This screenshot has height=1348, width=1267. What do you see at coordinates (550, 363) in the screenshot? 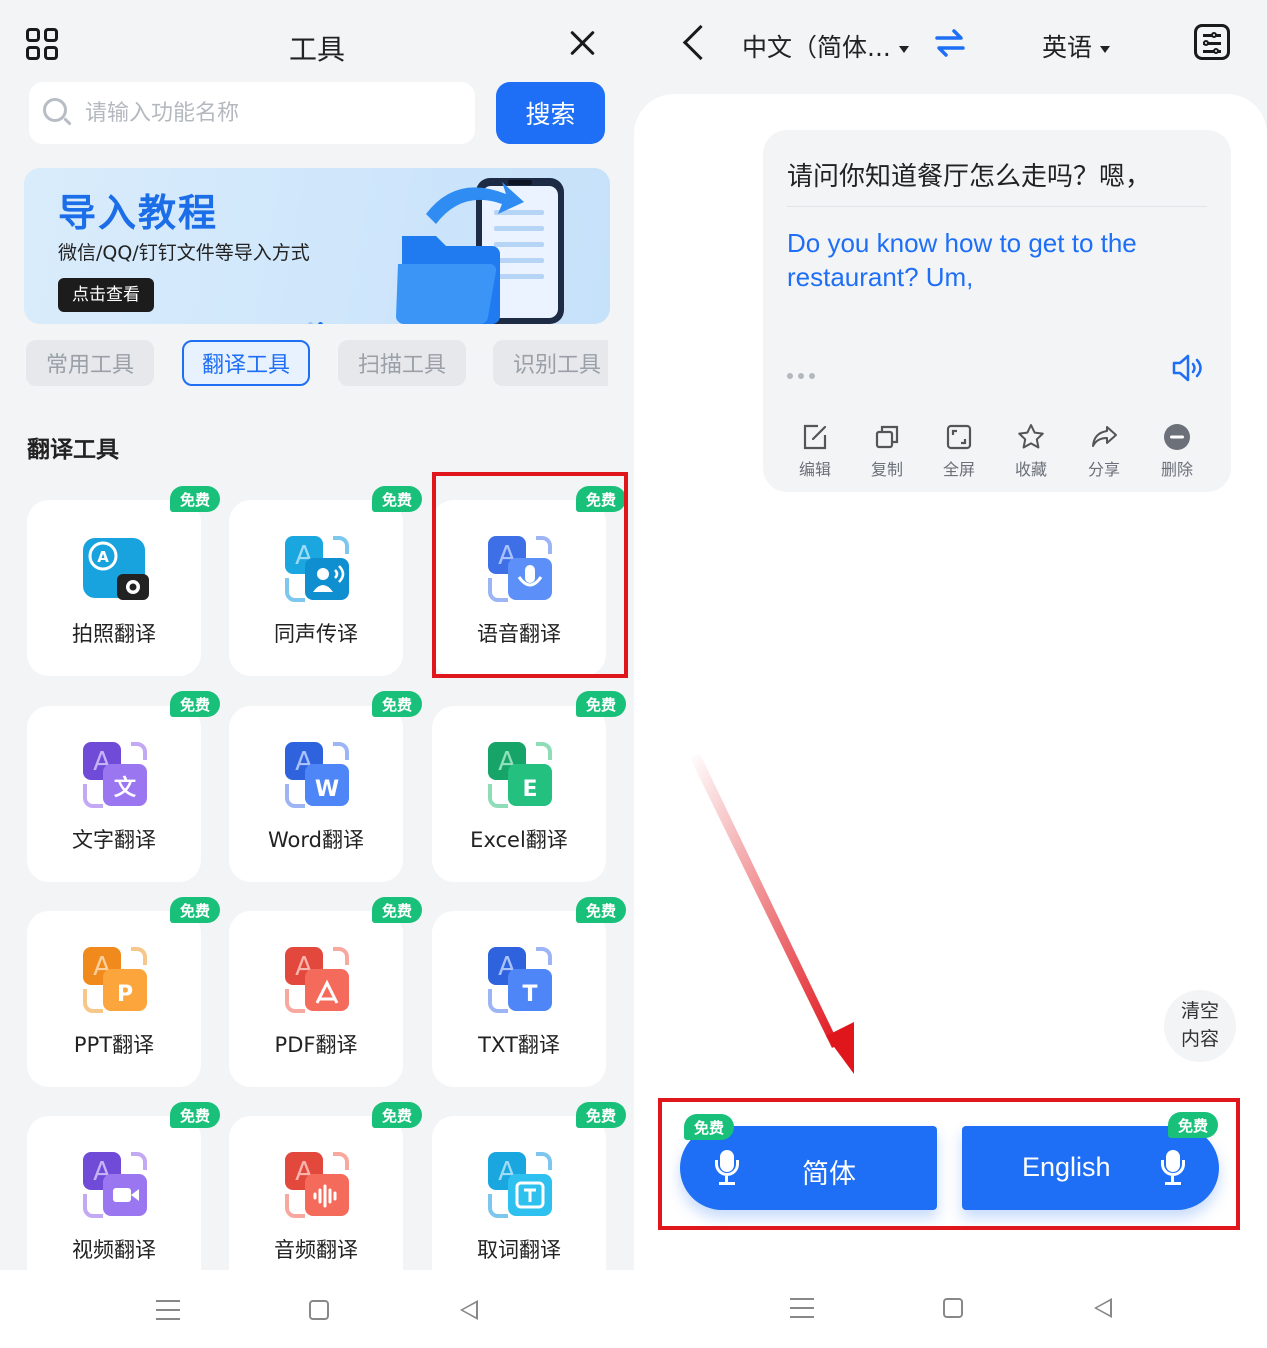
I see `tab-recognize-tools: 识别工具` at bounding box center [550, 363].